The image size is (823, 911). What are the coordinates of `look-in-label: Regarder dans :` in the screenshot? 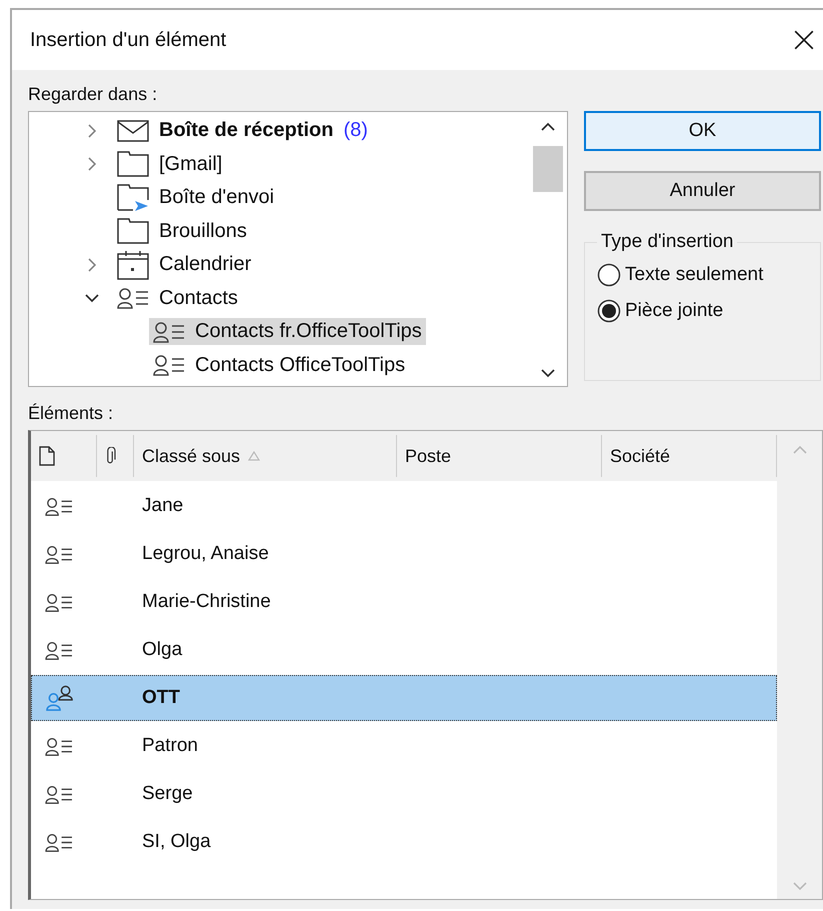 It's located at (93, 94).